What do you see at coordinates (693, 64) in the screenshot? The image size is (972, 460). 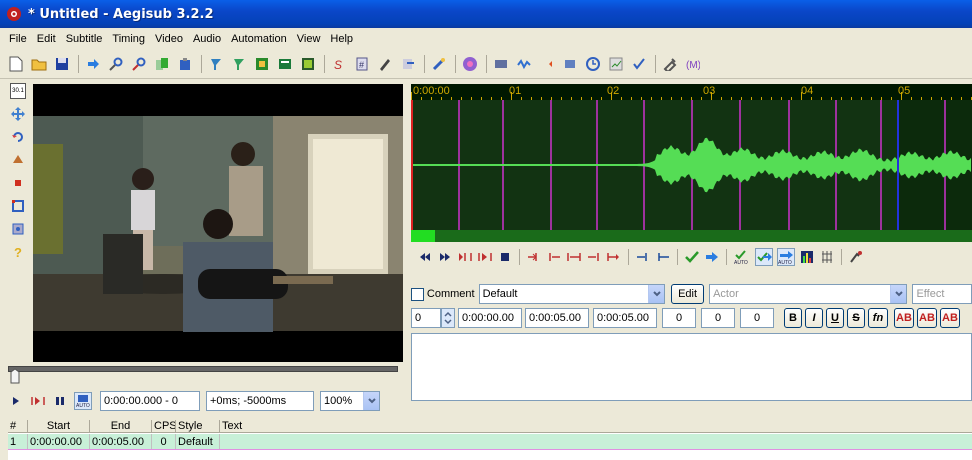 I see `tools-icon: (M)` at bounding box center [693, 64].